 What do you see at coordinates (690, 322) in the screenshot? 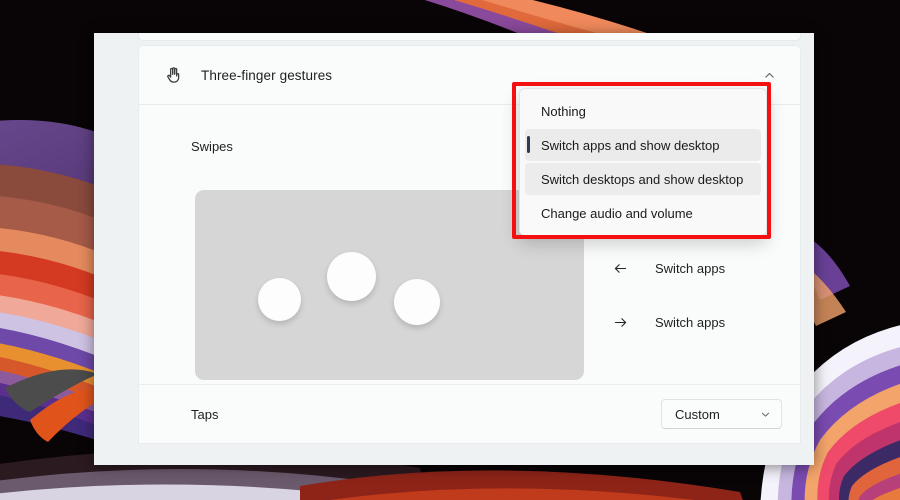
I see `swipe-action-right-label: Switch apps` at bounding box center [690, 322].